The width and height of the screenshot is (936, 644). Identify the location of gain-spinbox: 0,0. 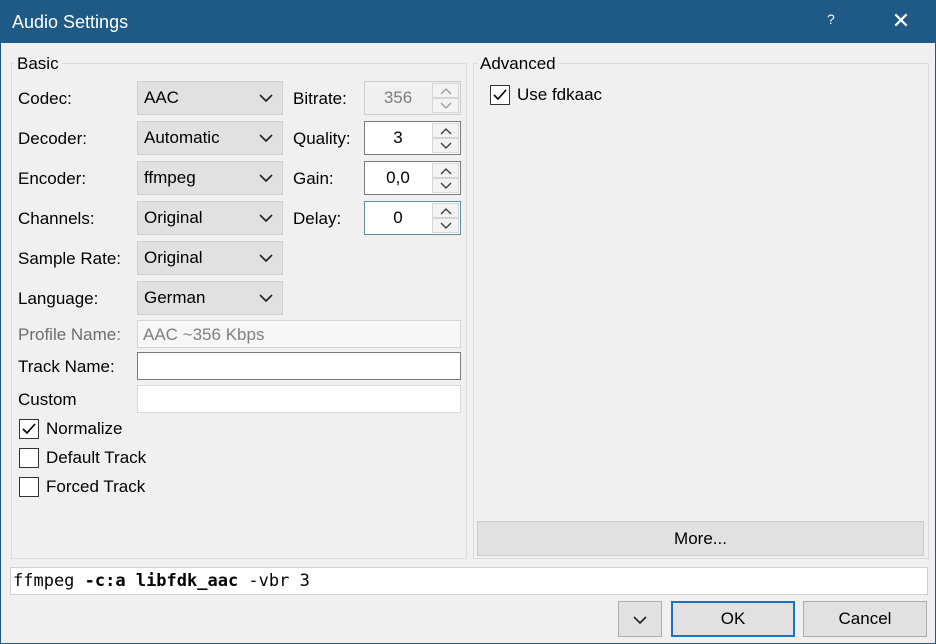
(412, 178).